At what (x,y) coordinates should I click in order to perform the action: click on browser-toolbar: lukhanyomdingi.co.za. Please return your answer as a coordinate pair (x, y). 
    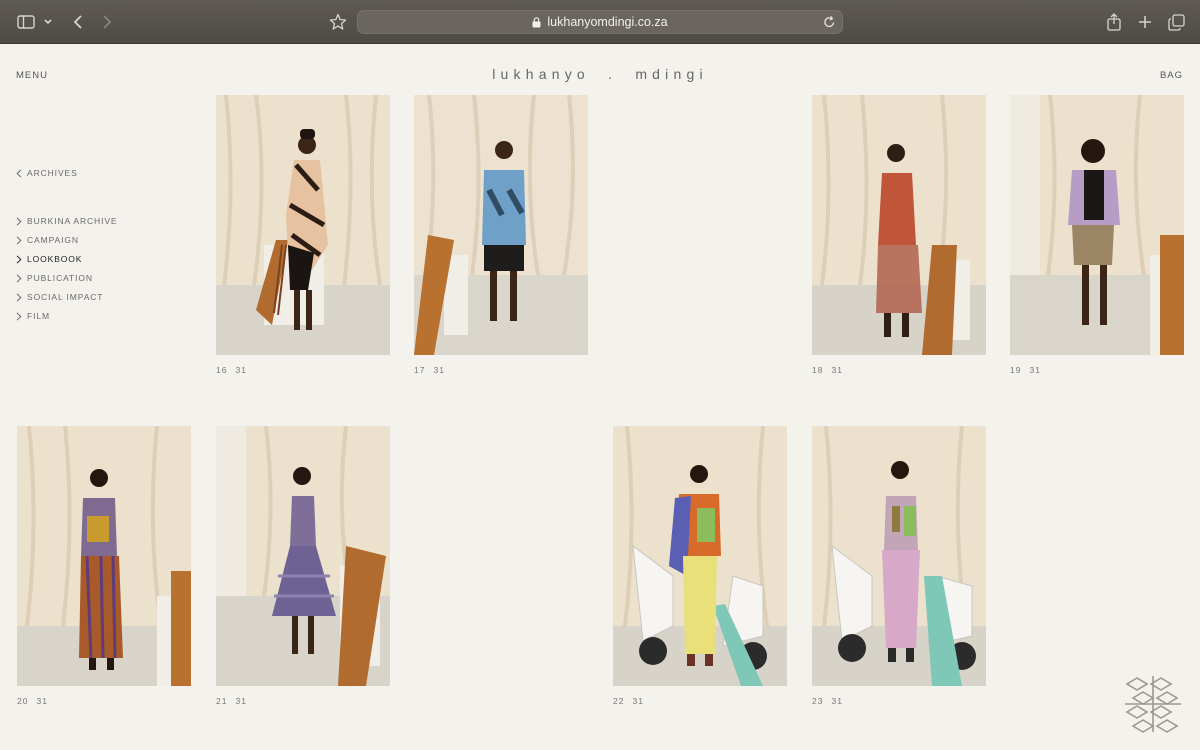
    Looking at the image, I should click on (600, 22).